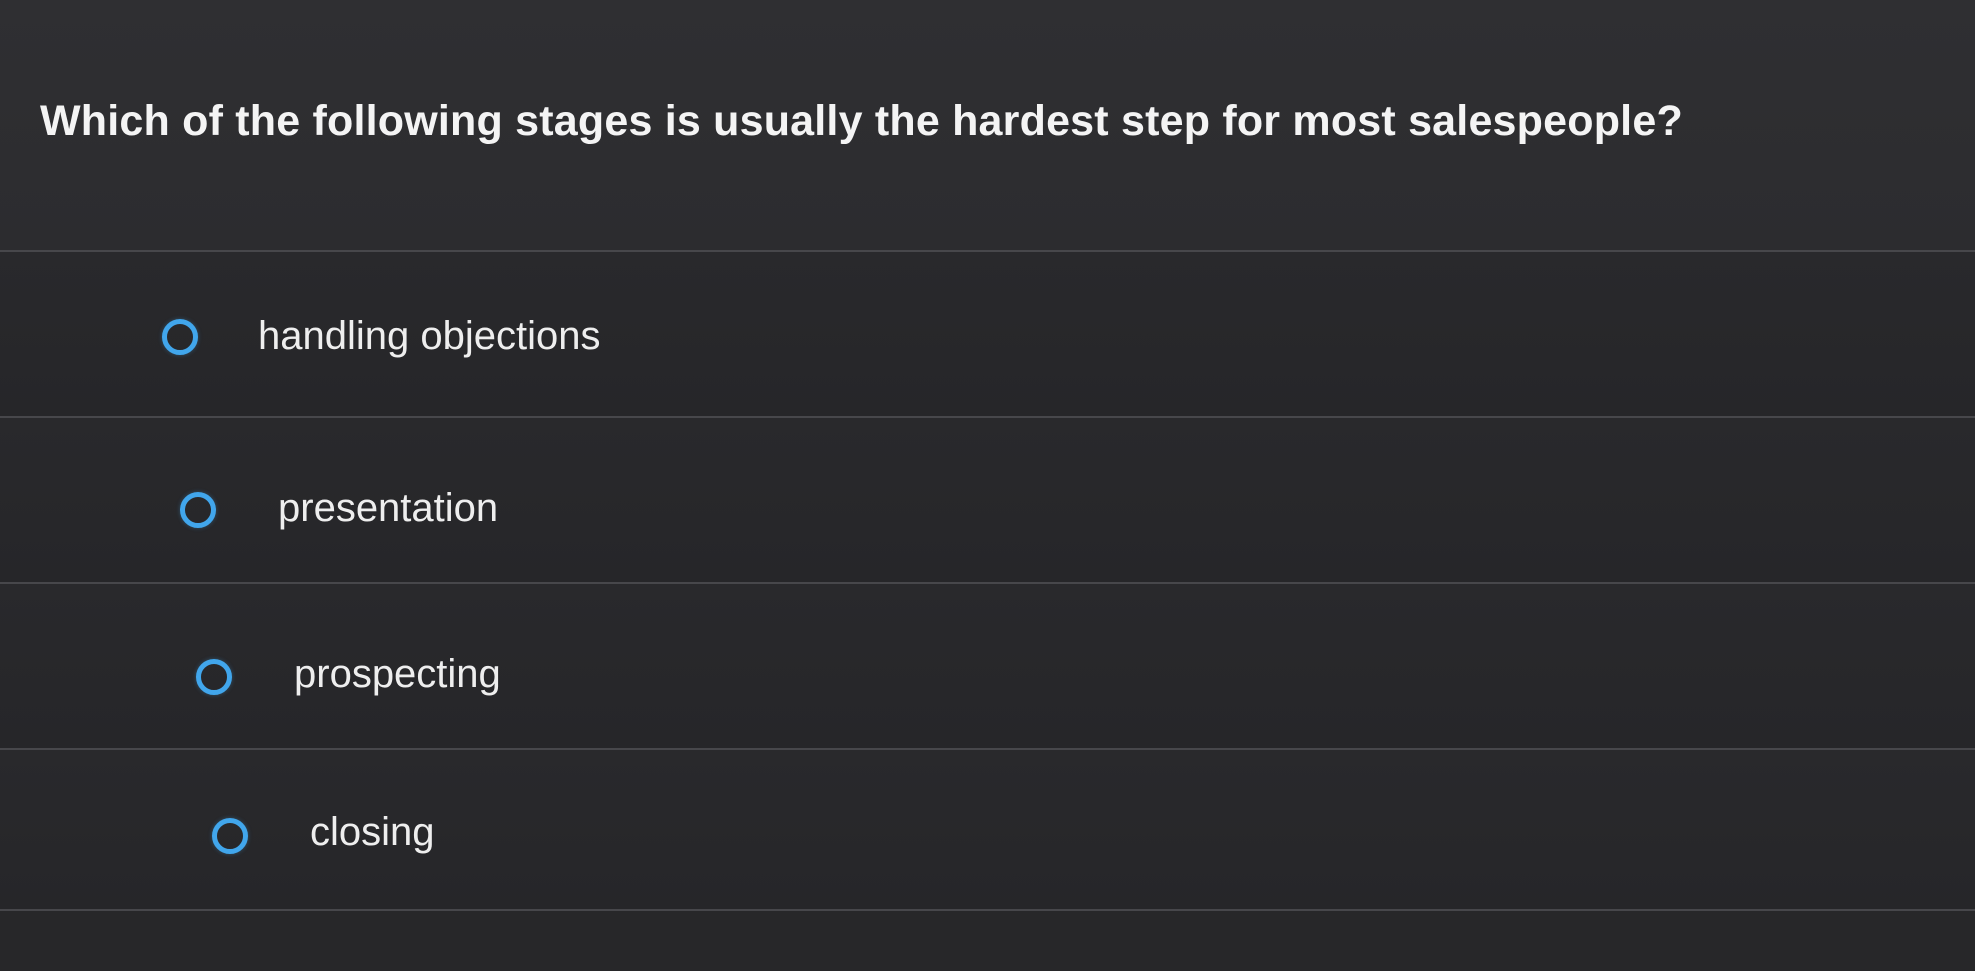  Describe the element at coordinates (987, 940) in the screenshot. I see `bottom-bar` at that location.